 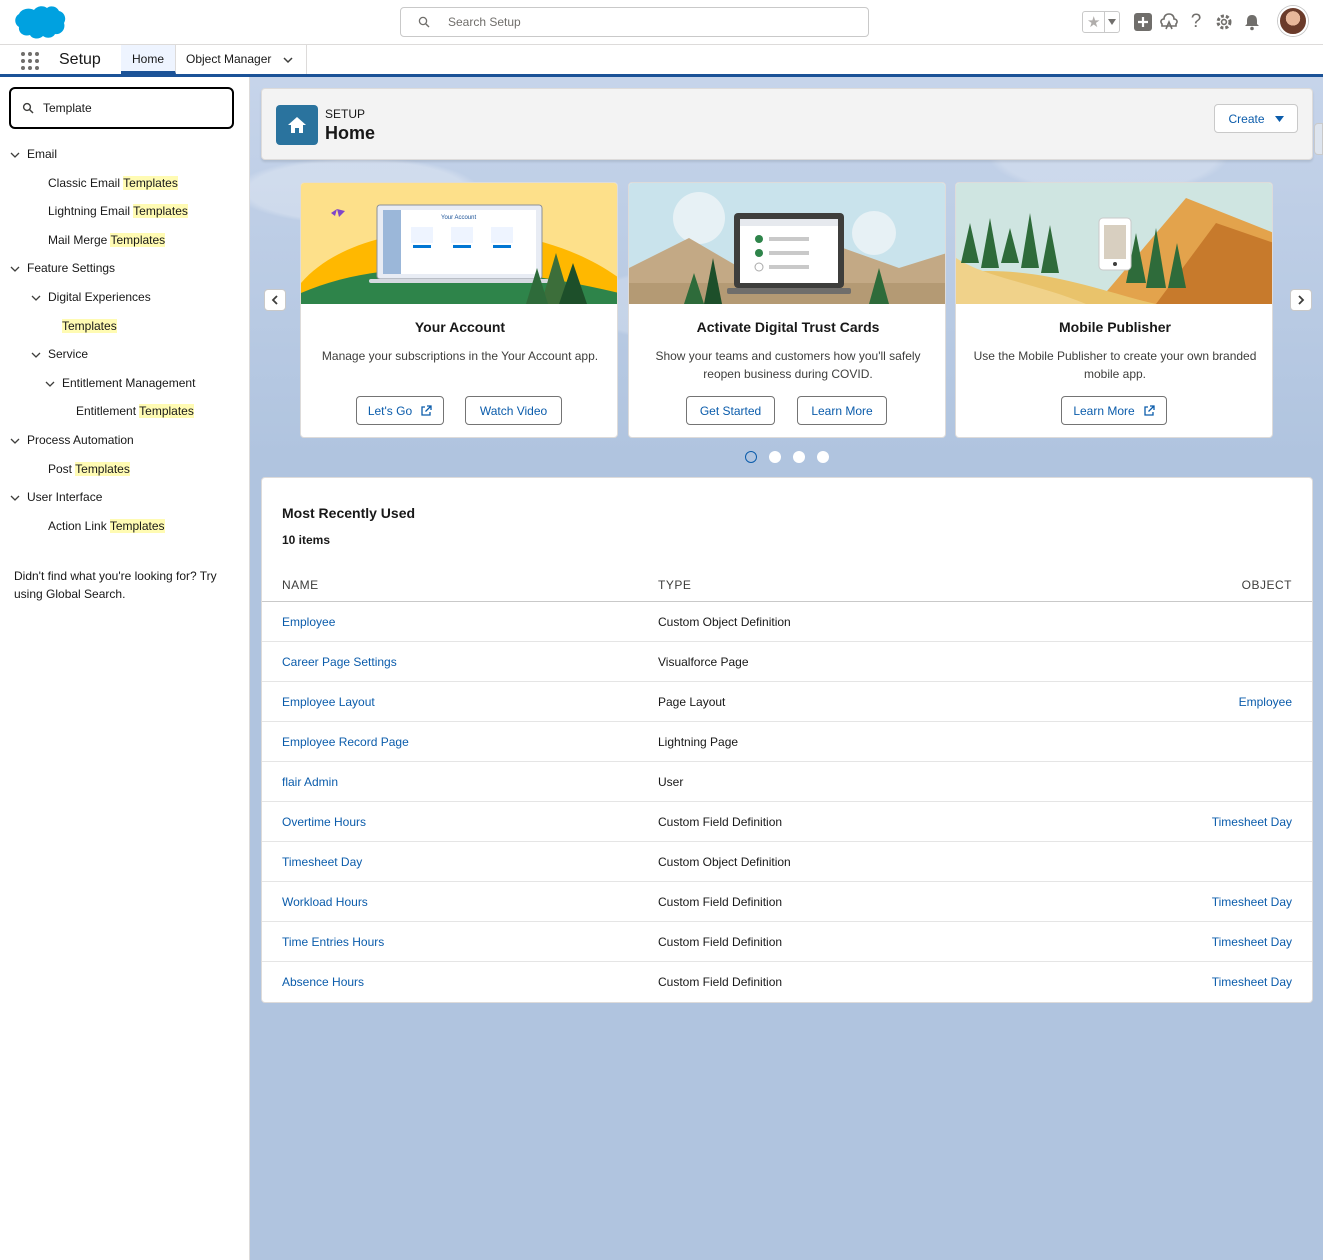 I want to click on chevron-left-icon, so click(x=274, y=300).